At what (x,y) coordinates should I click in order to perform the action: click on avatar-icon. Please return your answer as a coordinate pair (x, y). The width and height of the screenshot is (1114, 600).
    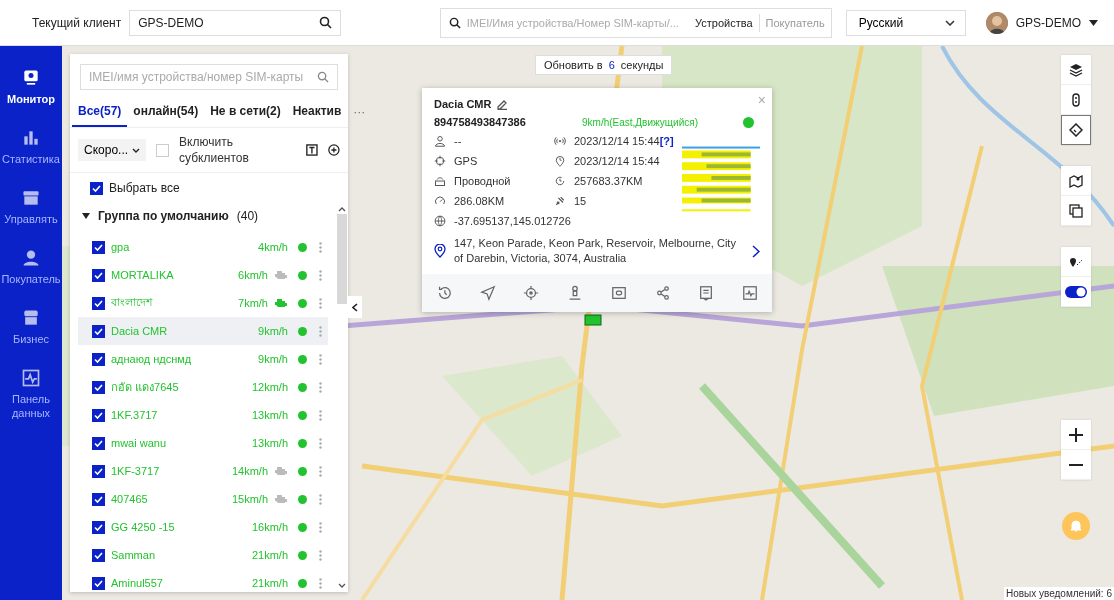
    Looking at the image, I should click on (996, 22).